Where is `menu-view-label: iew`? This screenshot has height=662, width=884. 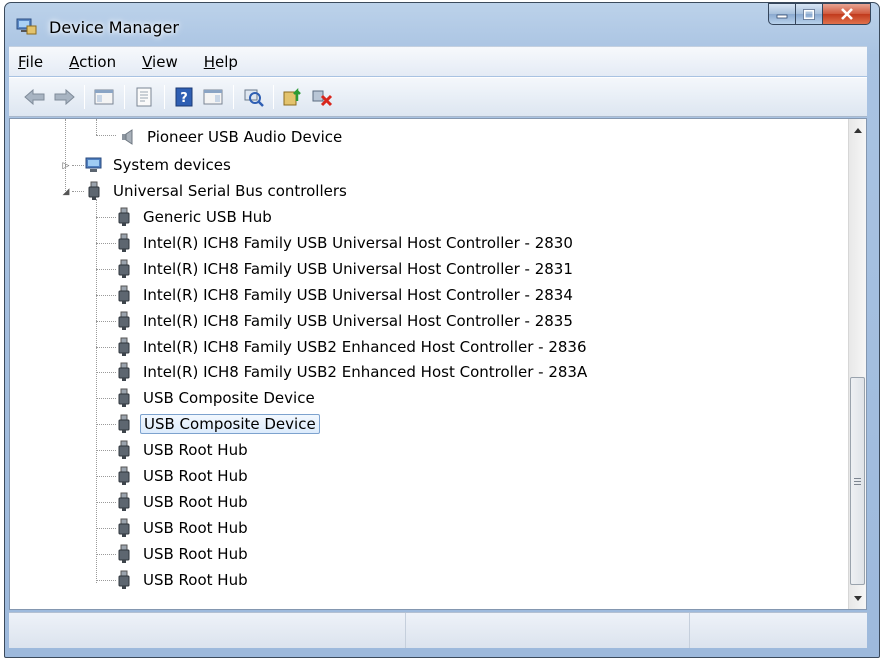 menu-view-label: iew is located at coordinates (165, 61).